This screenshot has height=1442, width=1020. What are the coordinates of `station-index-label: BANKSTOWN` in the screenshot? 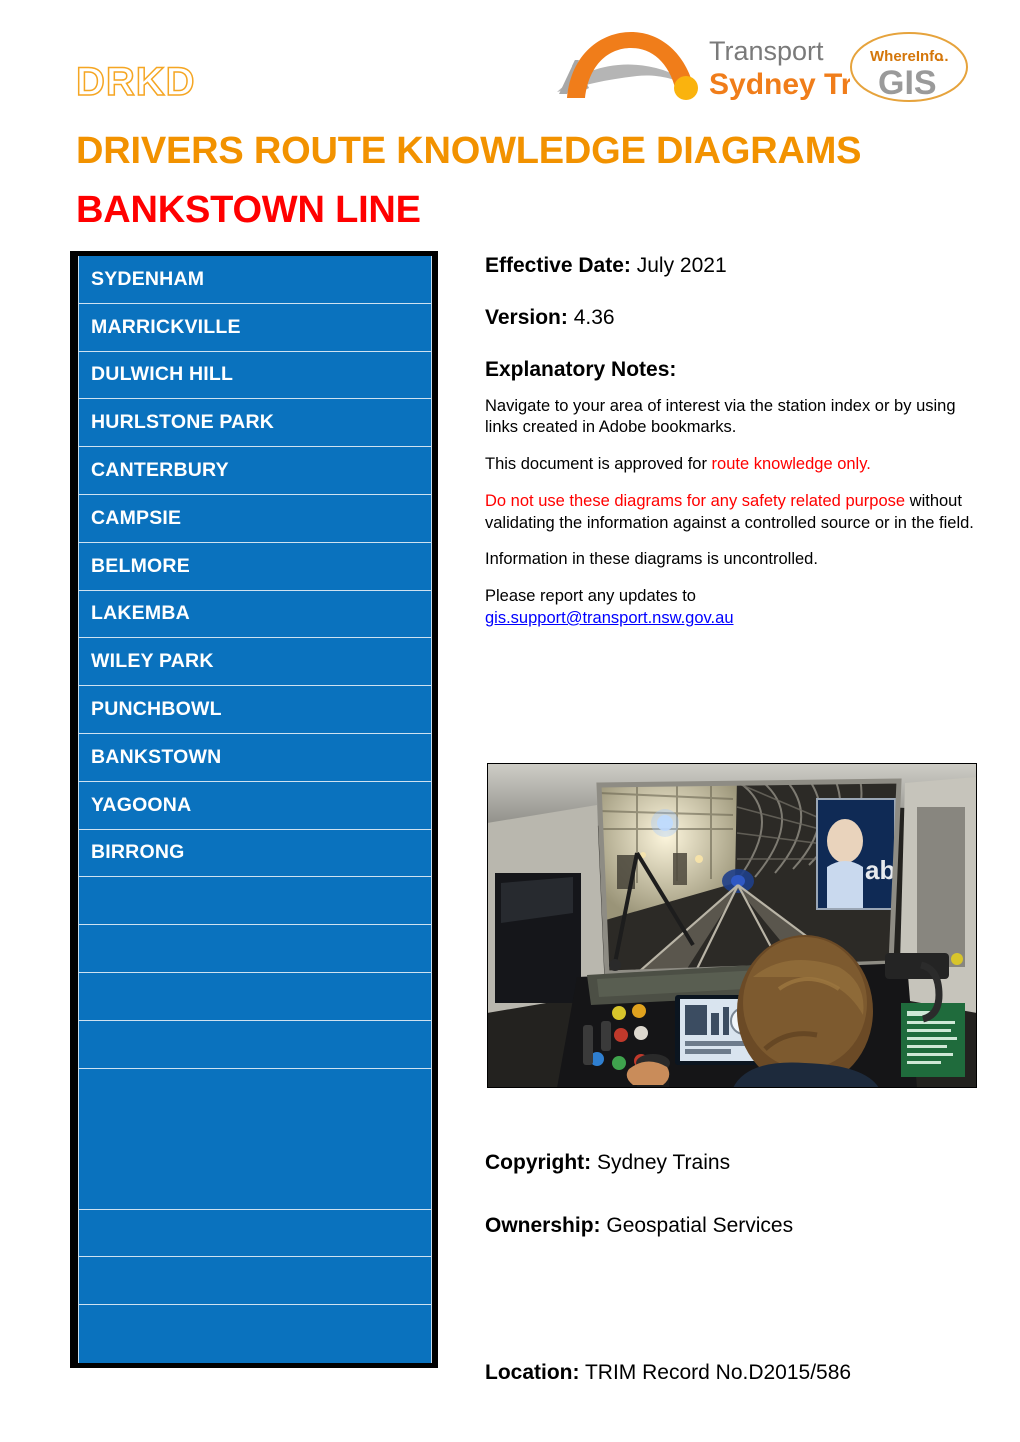 It's located at (156, 756).